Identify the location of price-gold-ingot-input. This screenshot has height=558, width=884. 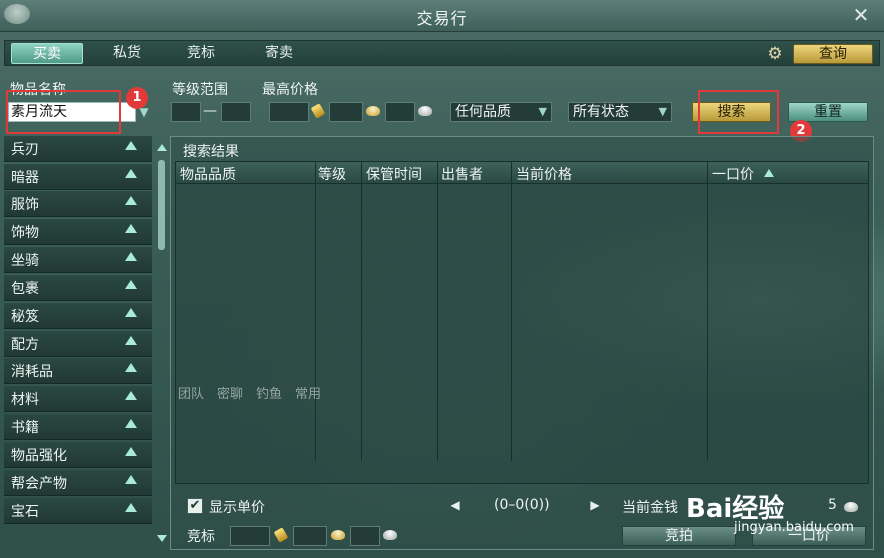
(289, 112).